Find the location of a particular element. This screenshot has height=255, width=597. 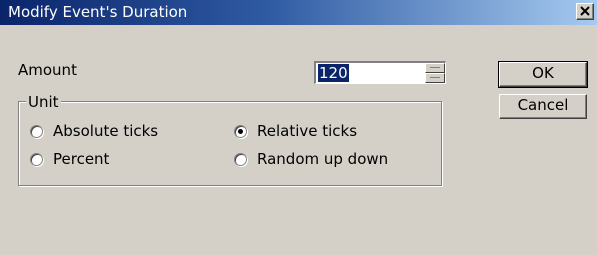

radio-relative-ticks: Relative ticks is located at coordinates (295, 131).